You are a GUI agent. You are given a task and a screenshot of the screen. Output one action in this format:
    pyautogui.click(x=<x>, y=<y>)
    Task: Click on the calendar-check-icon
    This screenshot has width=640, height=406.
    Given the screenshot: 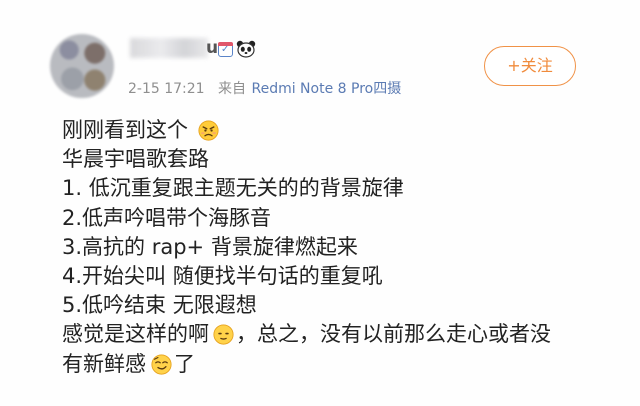 What is the action you would take?
    pyautogui.click(x=225, y=49)
    